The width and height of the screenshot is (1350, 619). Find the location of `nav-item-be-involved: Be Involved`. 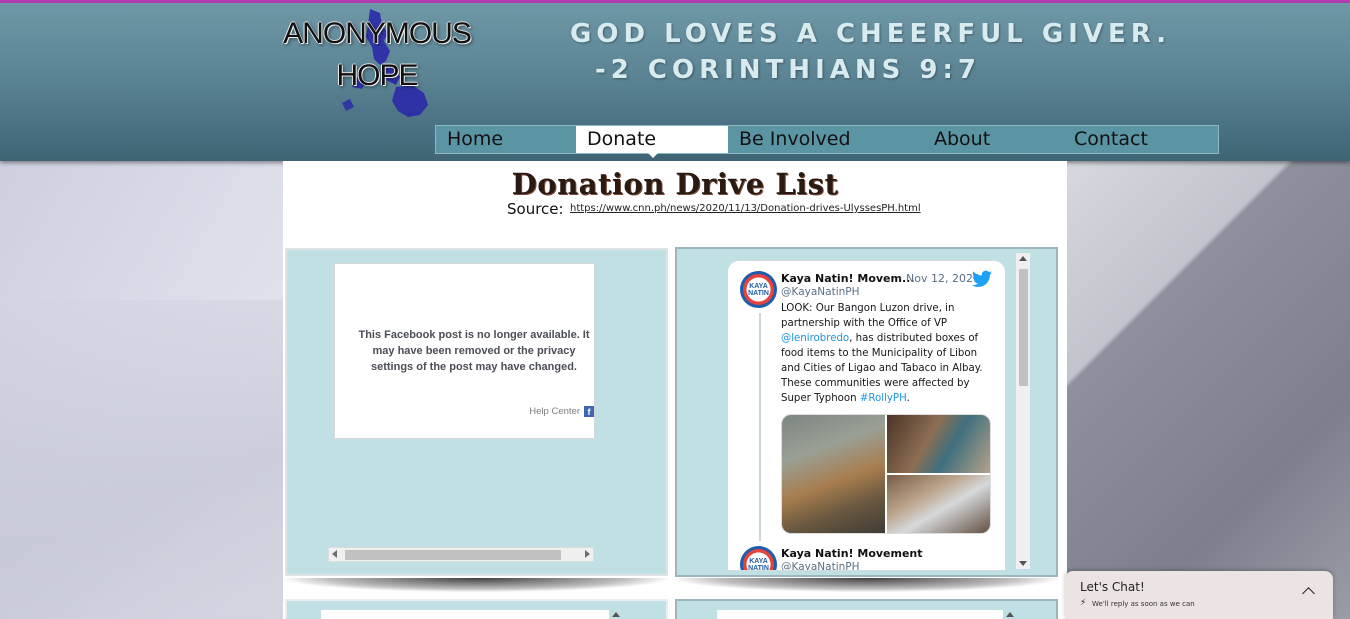

nav-item-be-involved: Be Involved is located at coordinates (825, 139).